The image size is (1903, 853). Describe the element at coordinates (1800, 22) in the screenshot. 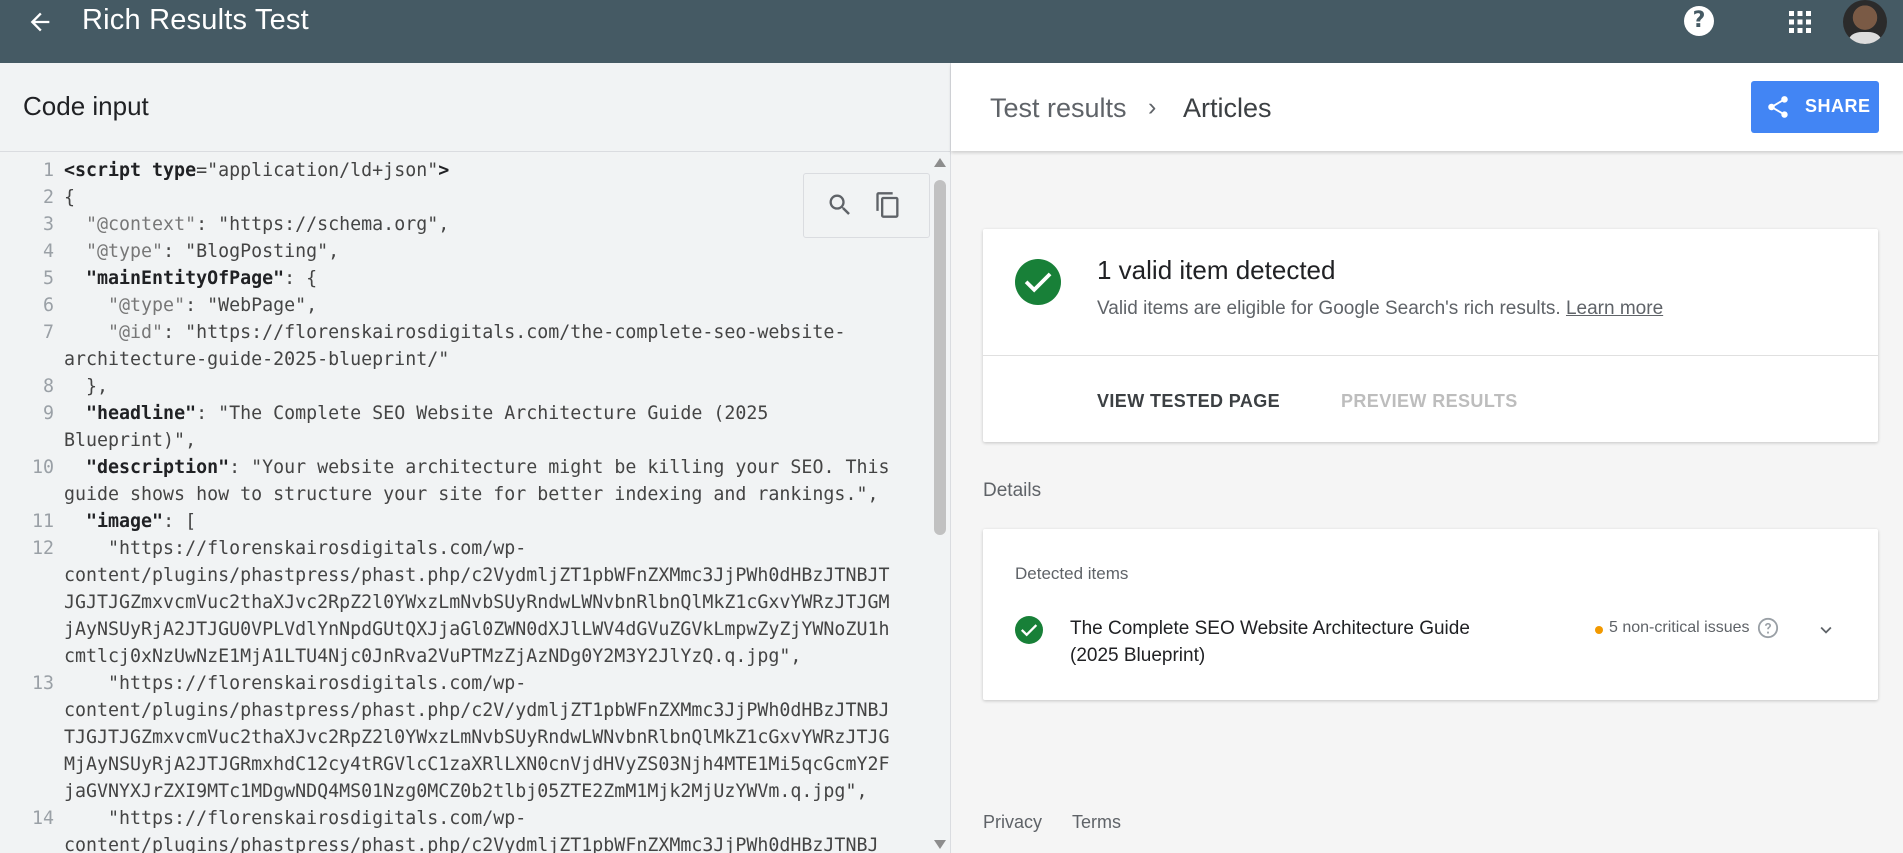

I see `apps-grid-icon` at that location.